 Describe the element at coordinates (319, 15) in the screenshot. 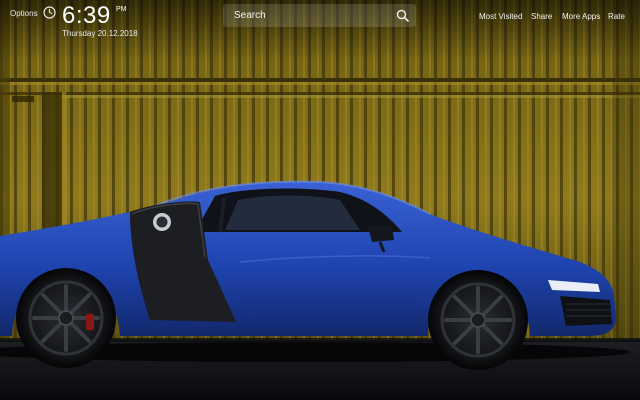

I see `search-input: Search` at that location.